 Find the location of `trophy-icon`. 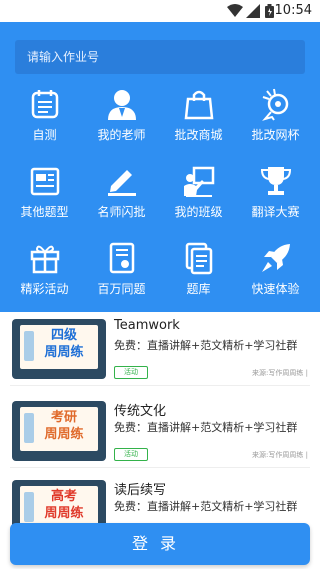

trophy-icon is located at coordinates (276, 181).